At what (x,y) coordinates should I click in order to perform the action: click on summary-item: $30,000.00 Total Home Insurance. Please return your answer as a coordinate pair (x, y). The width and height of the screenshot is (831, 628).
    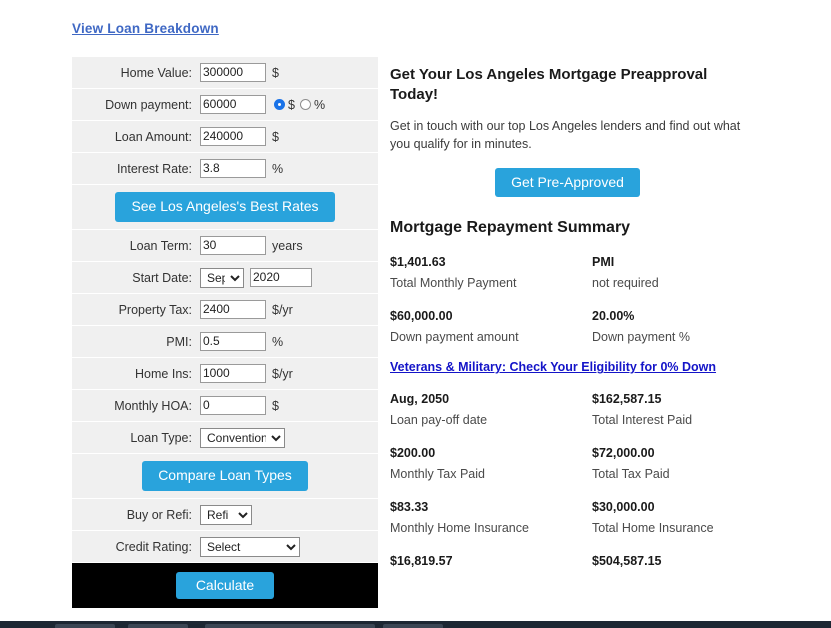
    Looking at the image, I should click on (671, 527).